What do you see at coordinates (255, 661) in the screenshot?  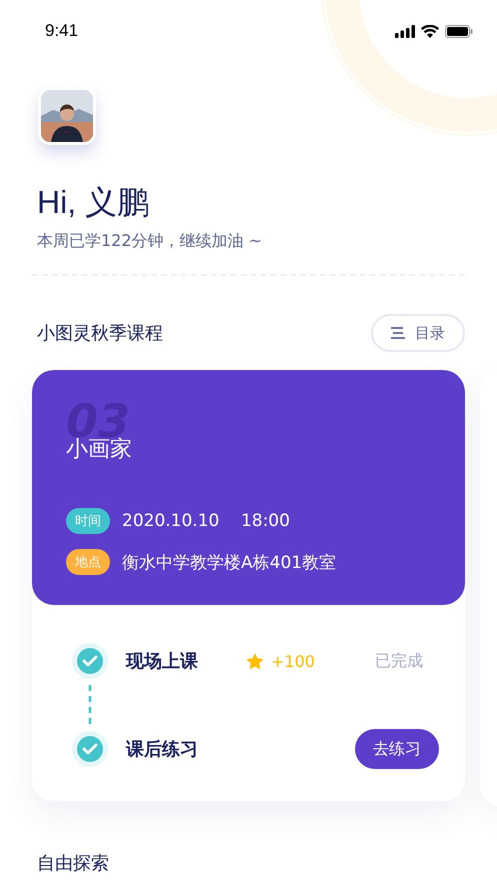 I see `star-icon` at bounding box center [255, 661].